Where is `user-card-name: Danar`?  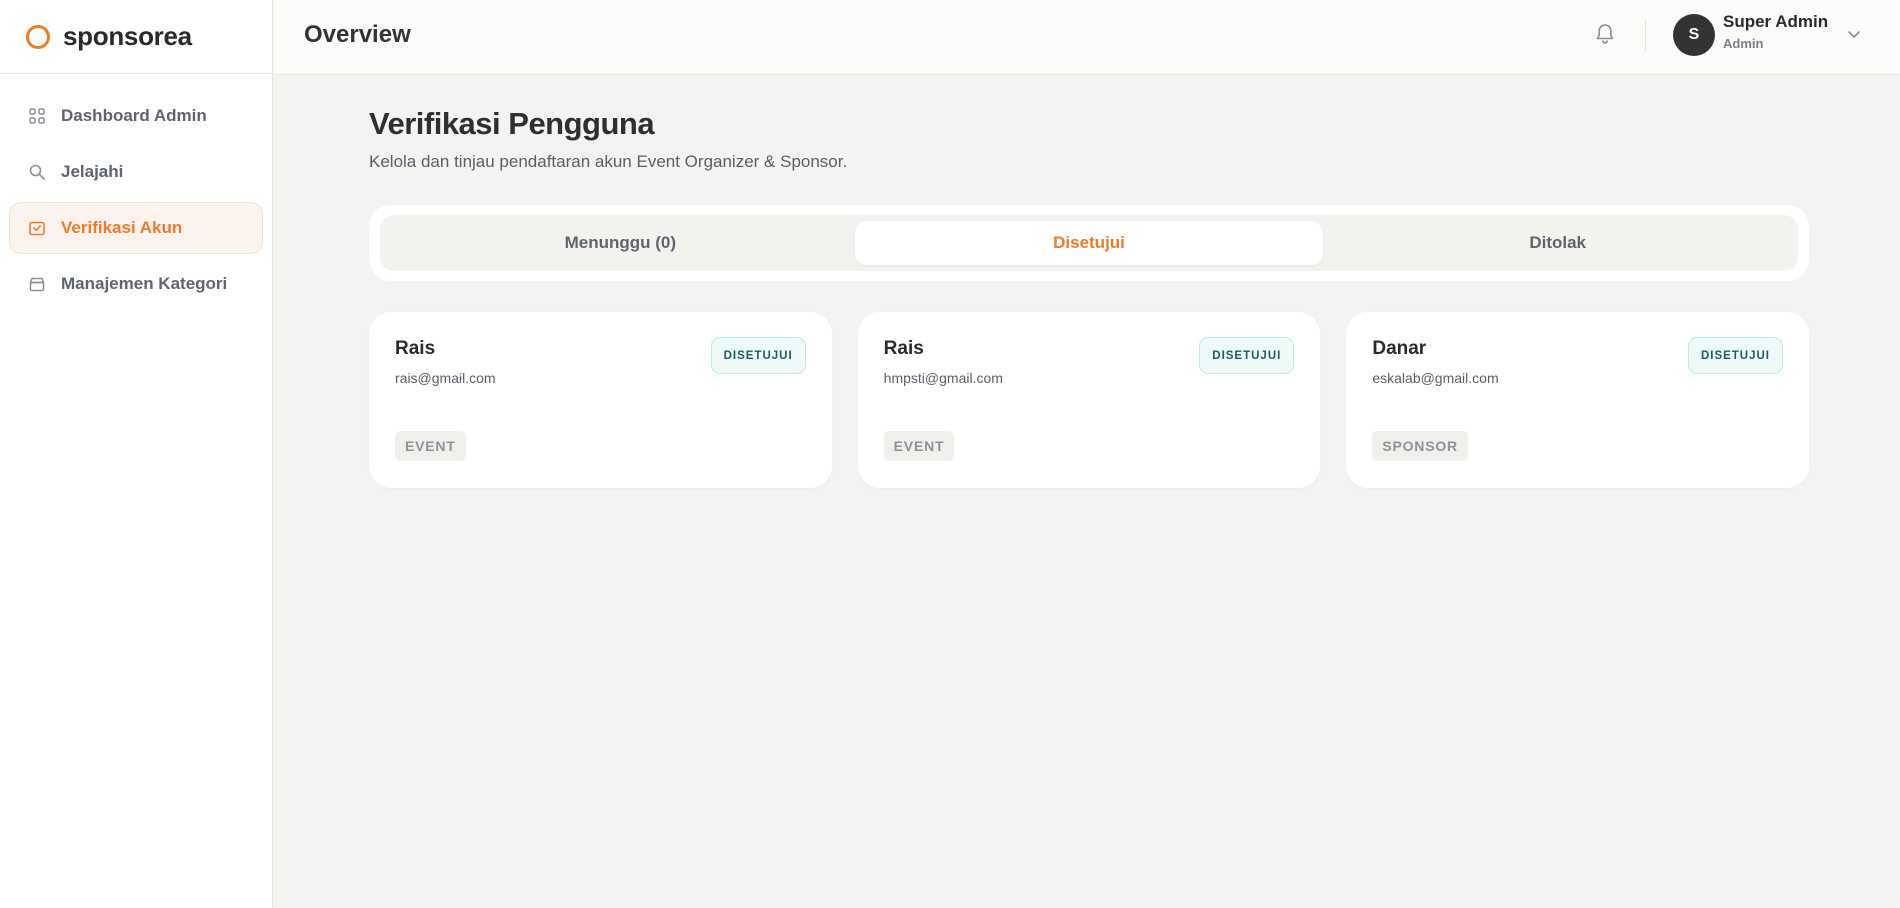 user-card-name: Danar is located at coordinates (1399, 348).